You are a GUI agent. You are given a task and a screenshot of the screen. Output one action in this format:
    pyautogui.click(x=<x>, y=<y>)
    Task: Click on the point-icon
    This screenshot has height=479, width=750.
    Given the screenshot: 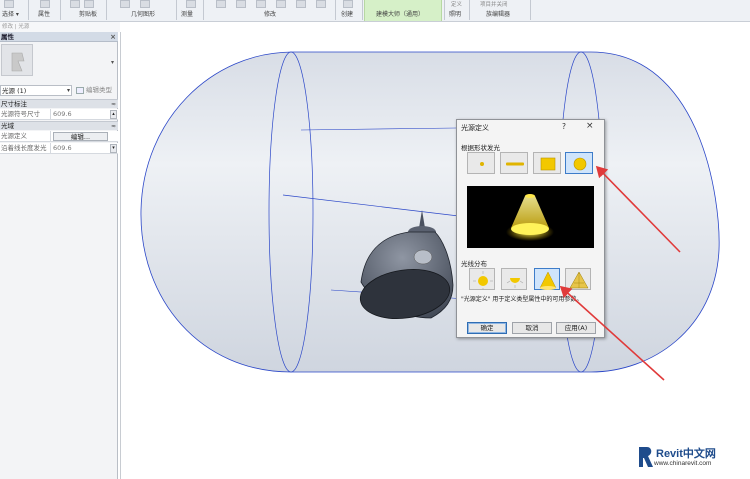 What is the action you would take?
    pyautogui.click(x=482, y=164)
    